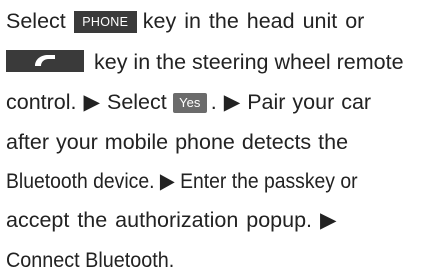  I want to click on line-2: key in the steering wheel remote, so click(205, 62).